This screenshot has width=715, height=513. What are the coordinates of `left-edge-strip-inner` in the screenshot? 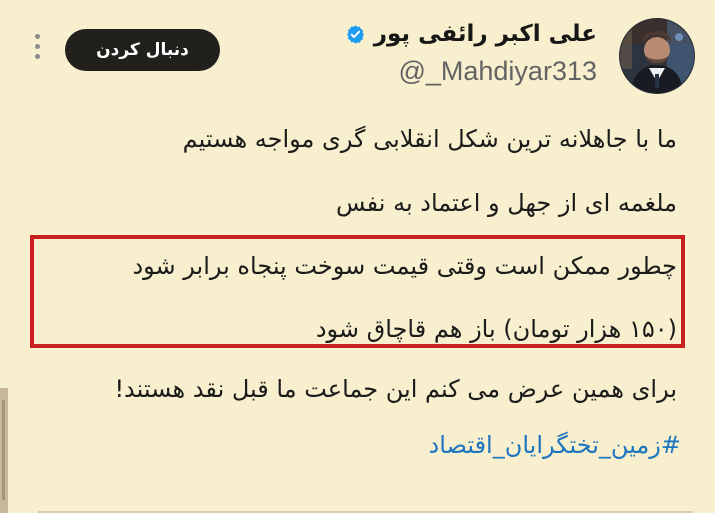 It's located at (3, 450).